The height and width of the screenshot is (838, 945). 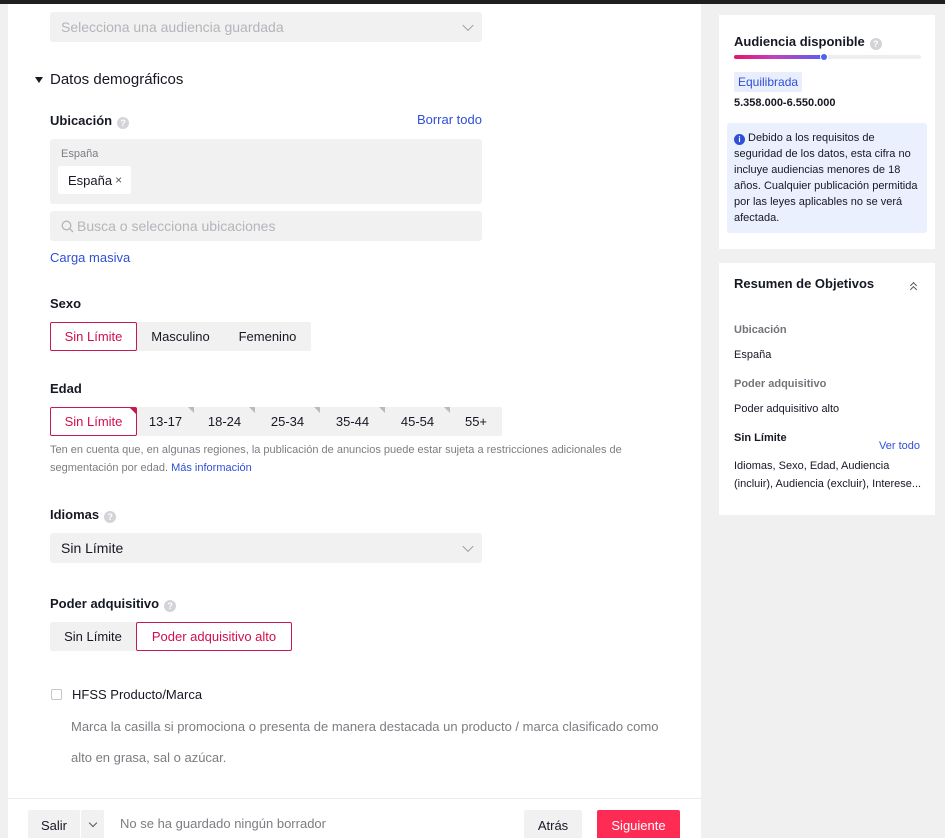 What do you see at coordinates (804, 283) in the screenshot?
I see `summary-panel-title: Resumen de Objetivos` at bounding box center [804, 283].